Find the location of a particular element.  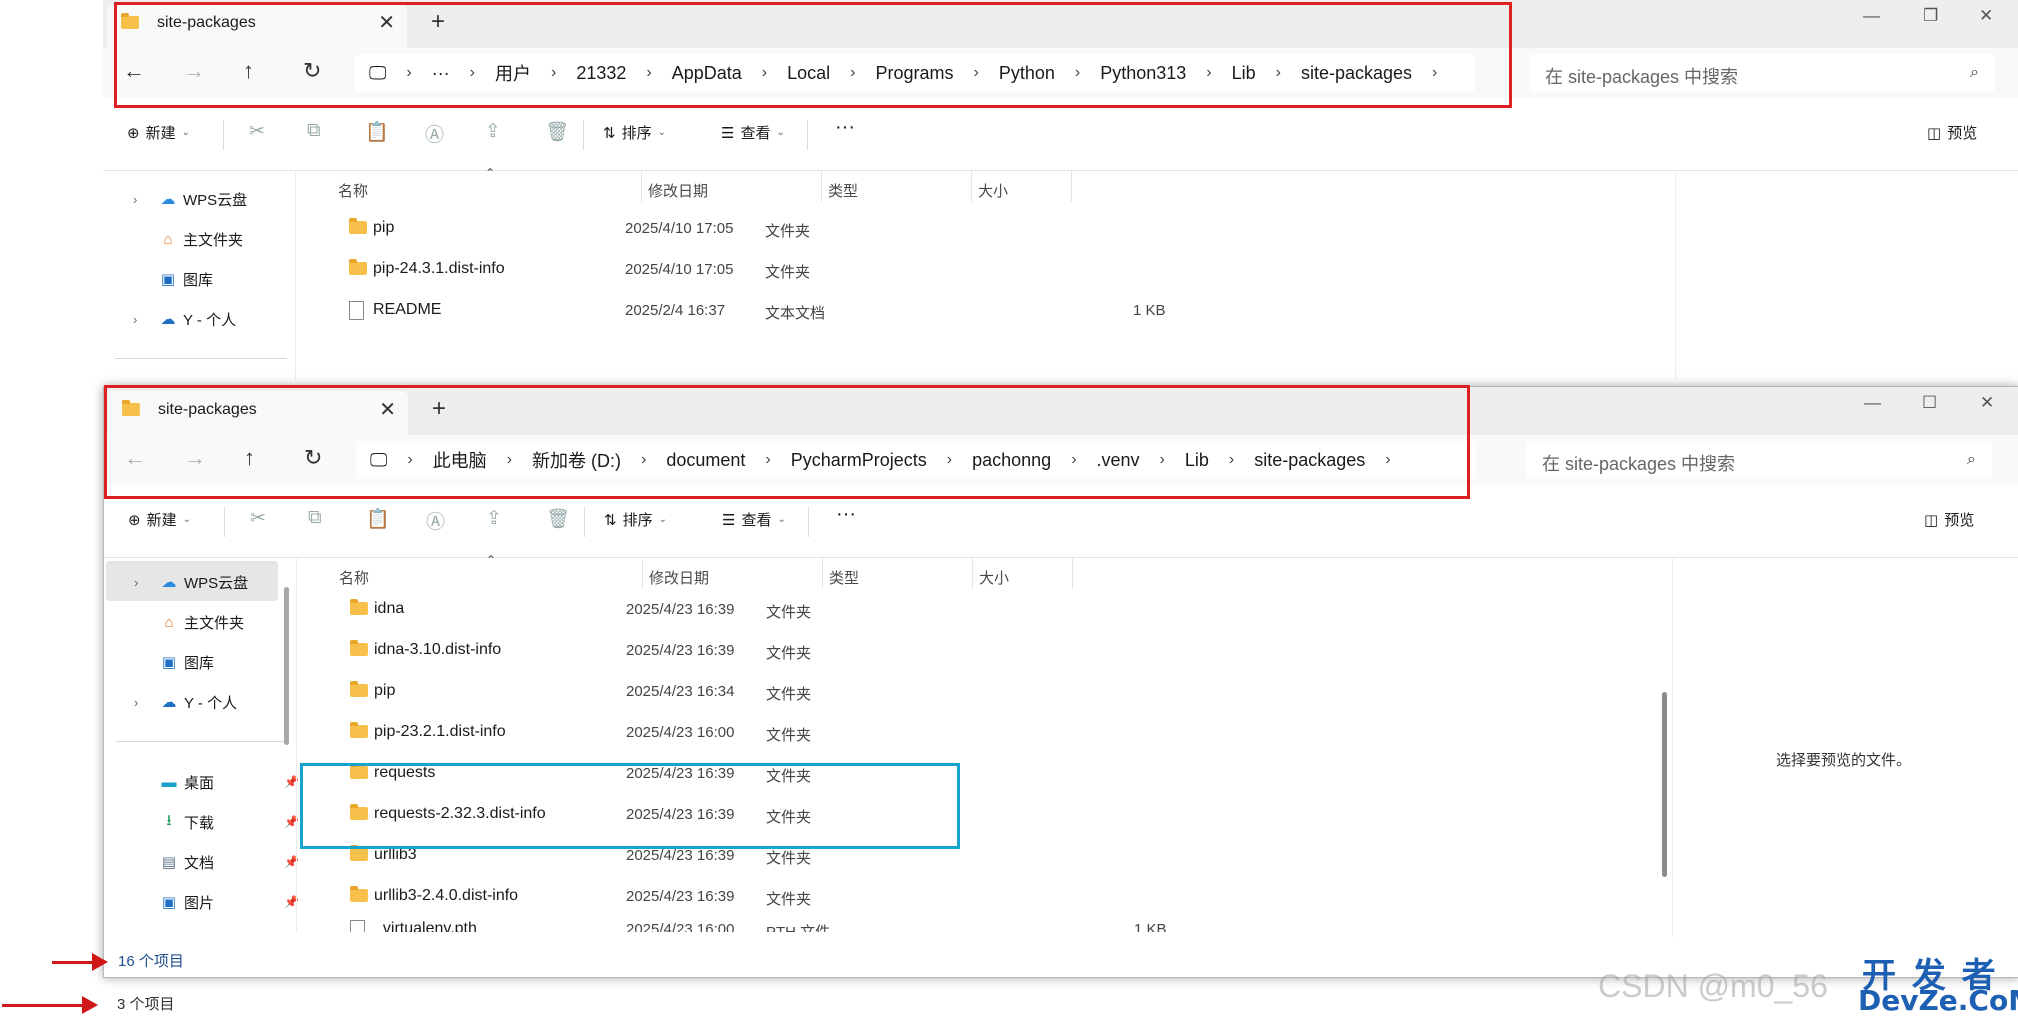

maximize-button: ☐ is located at coordinates (1929, 403).